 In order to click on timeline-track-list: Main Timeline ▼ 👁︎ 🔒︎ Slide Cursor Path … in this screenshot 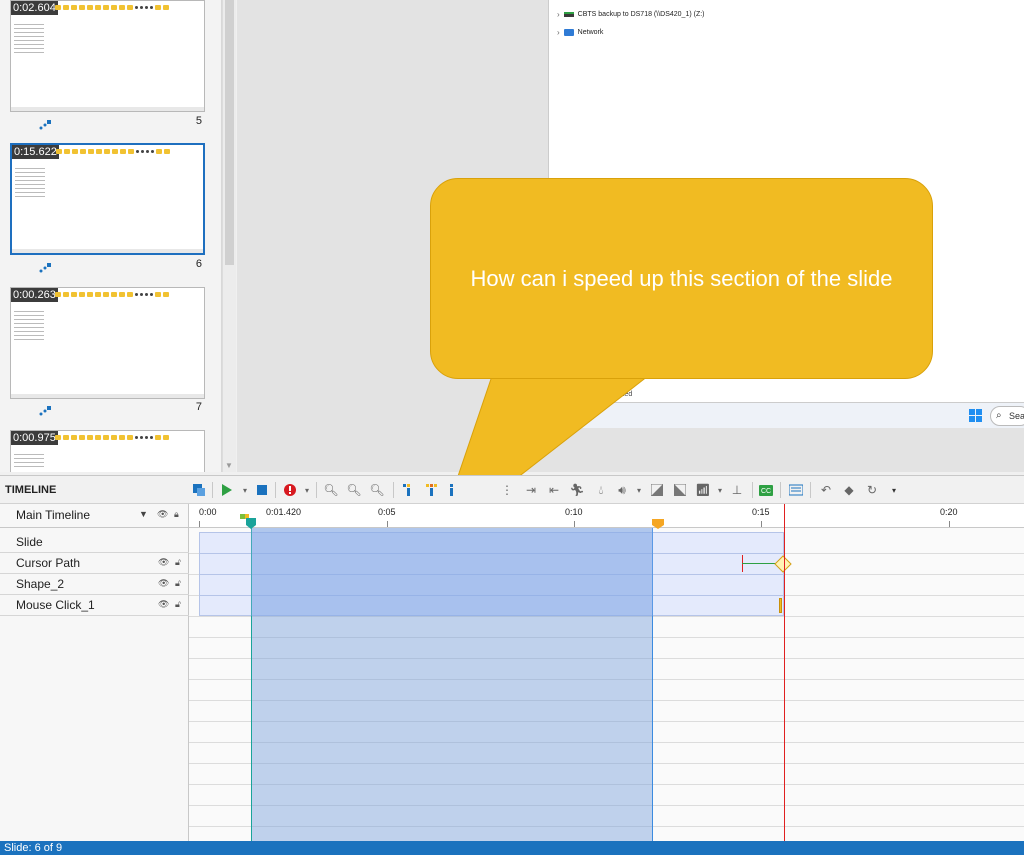, I will do `click(94, 673)`.